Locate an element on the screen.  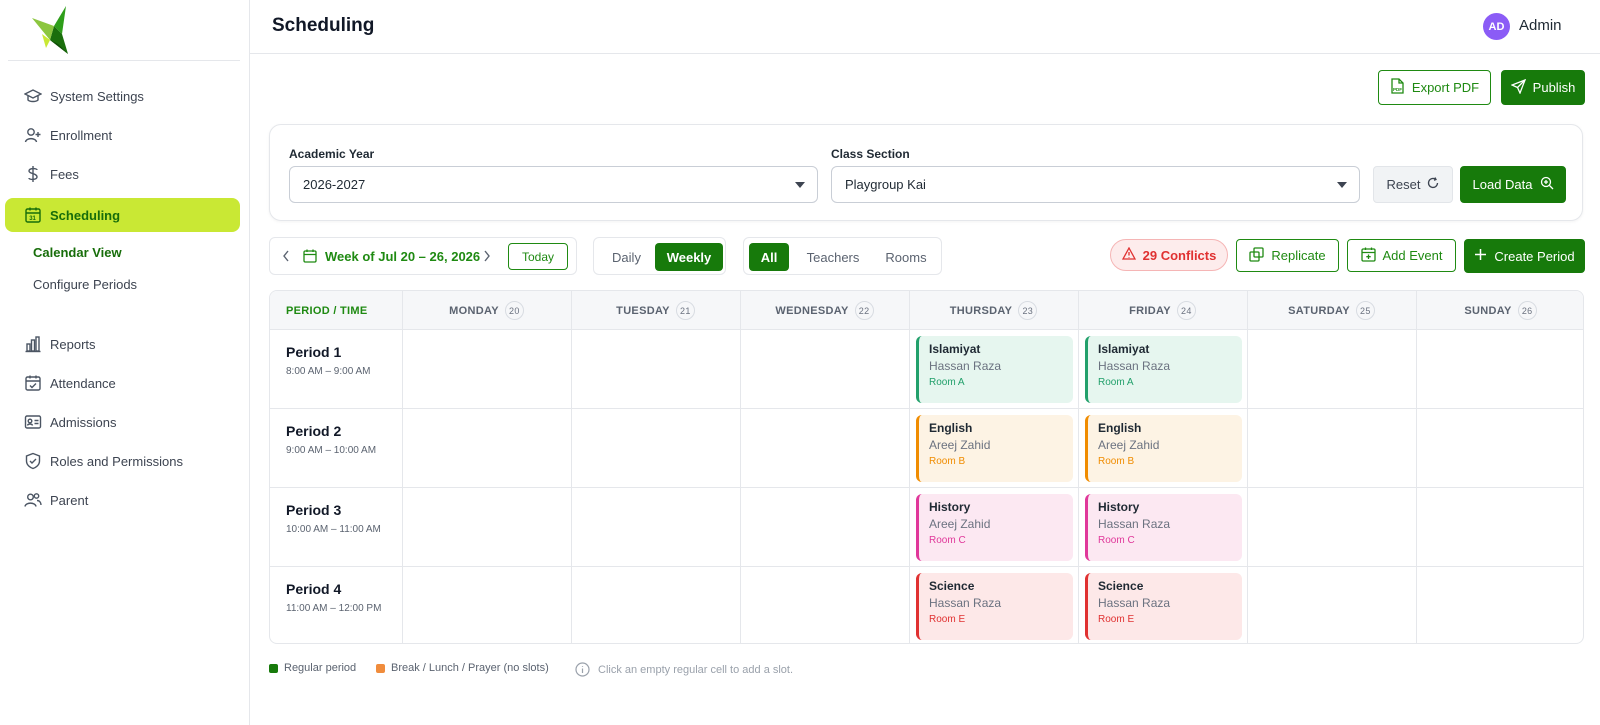
view-toggle: Daily Weekly is located at coordinates (659, 256).